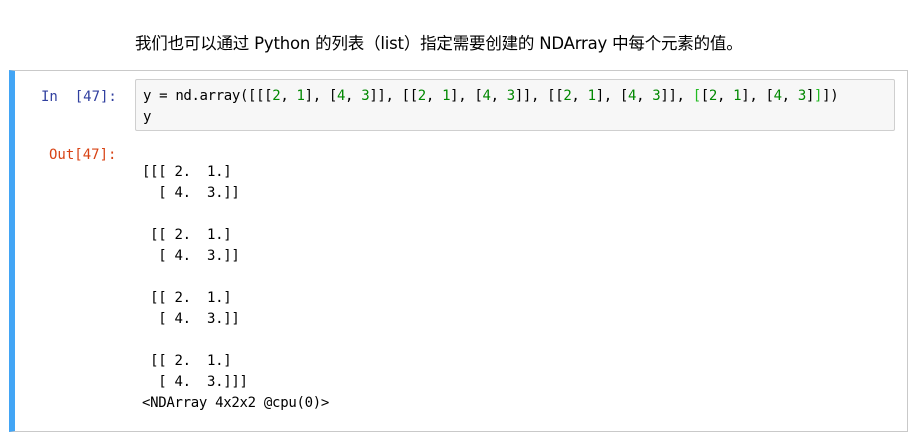  Describe the element at coordinates (79, 97) in the screenshot. I see `input-prompt: In [47]:` at that location.